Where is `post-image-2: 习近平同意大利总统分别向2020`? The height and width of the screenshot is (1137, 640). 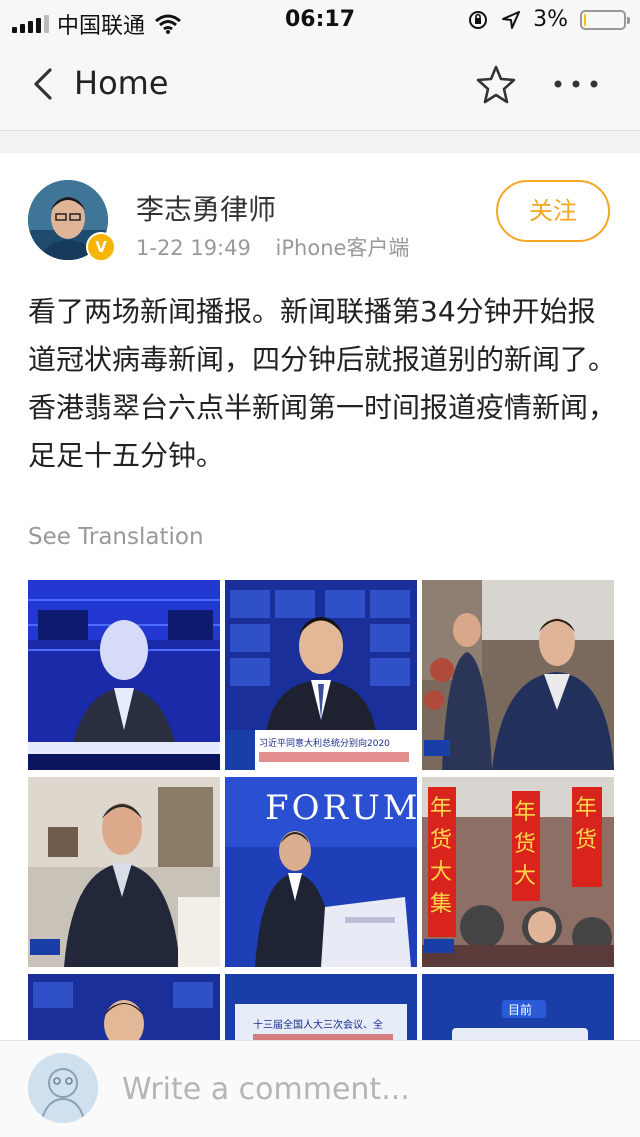
post-image-2: 习近平同意大利总统分别向2020 is located at coordinates (321, 675).